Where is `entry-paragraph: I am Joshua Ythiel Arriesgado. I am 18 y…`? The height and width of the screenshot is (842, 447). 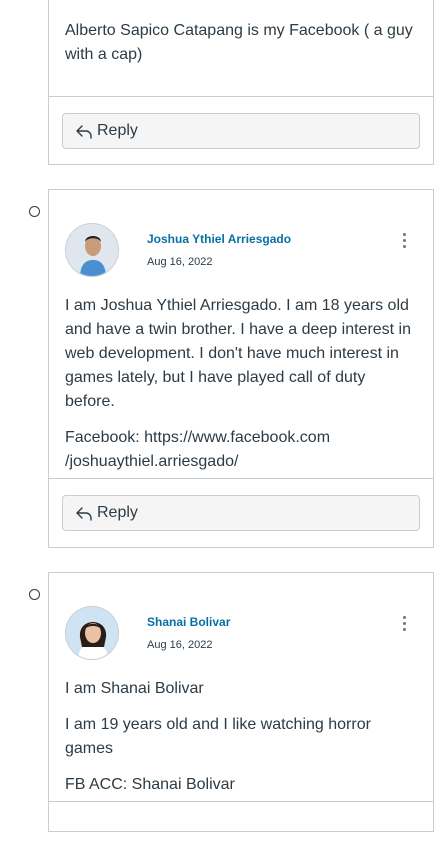
entry-paragraph: I am Joshua Ythiel Arriesgado. I am 18 y… is located at coordinates (238, 353).